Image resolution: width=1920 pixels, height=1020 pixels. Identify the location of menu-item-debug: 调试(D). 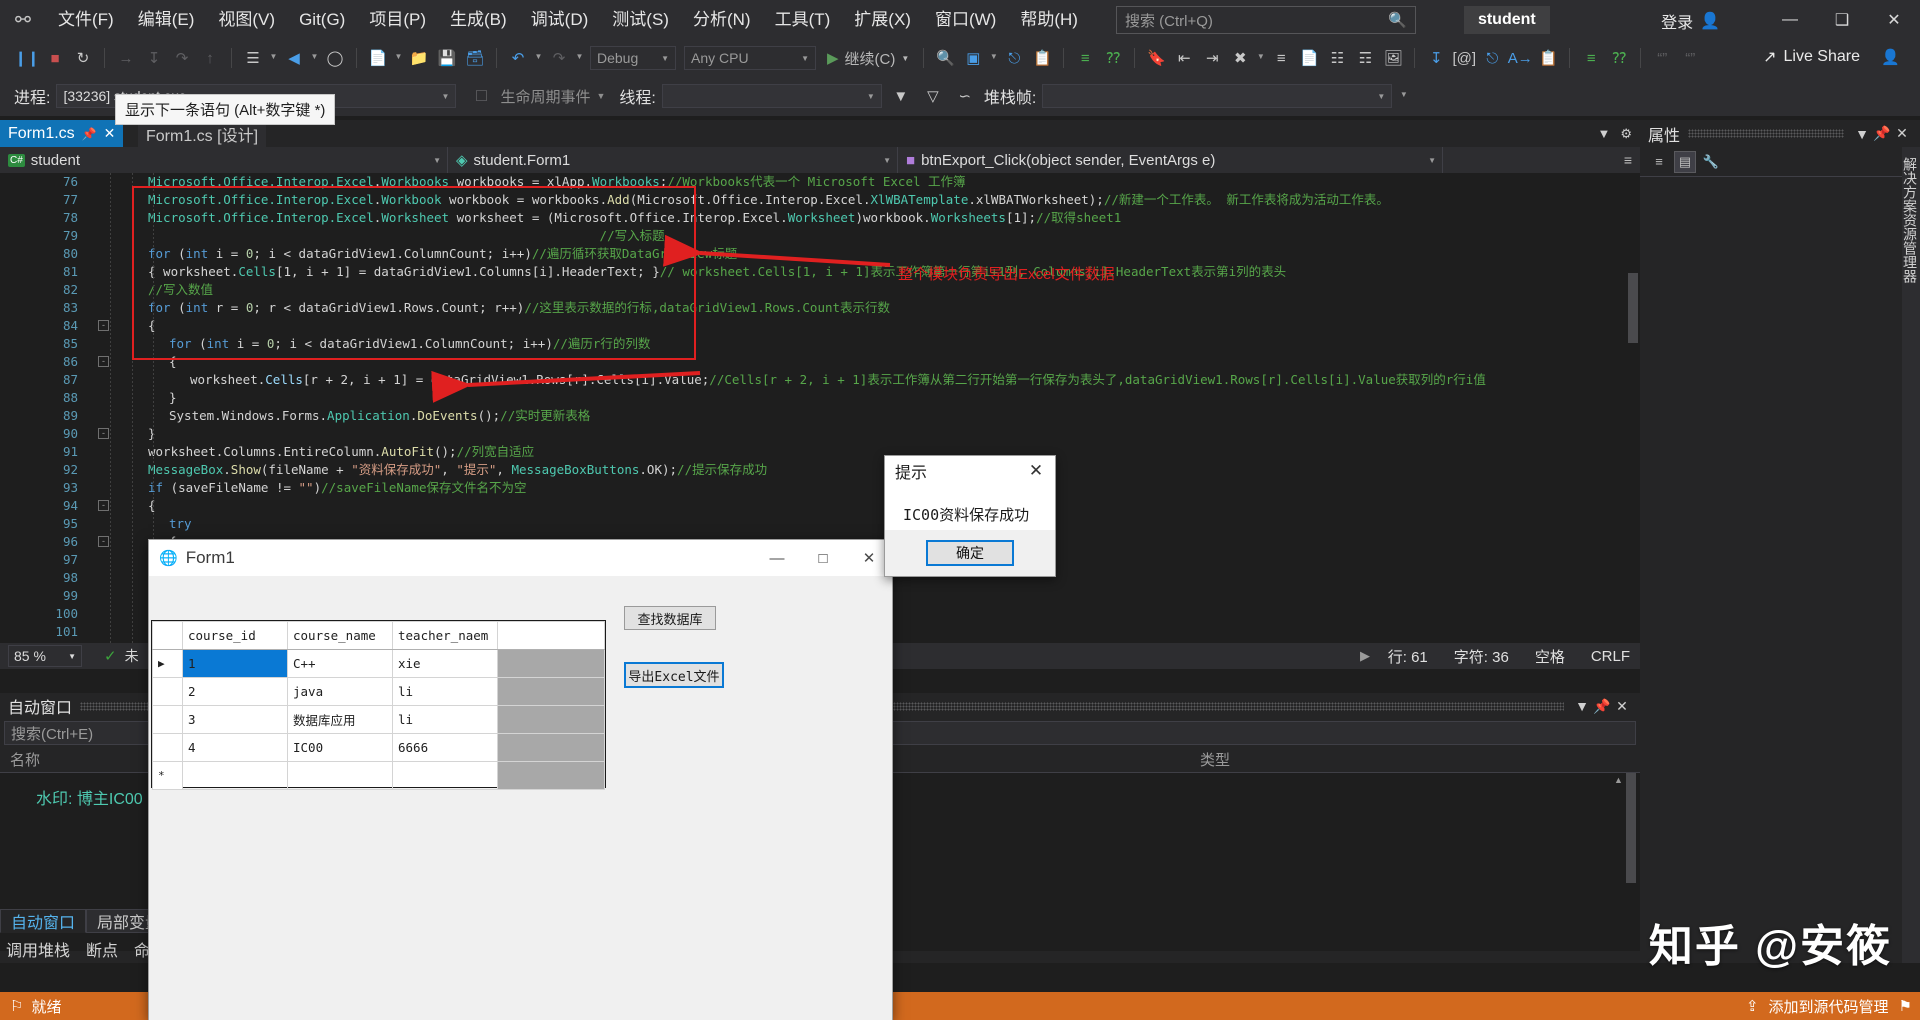
(560, 20).